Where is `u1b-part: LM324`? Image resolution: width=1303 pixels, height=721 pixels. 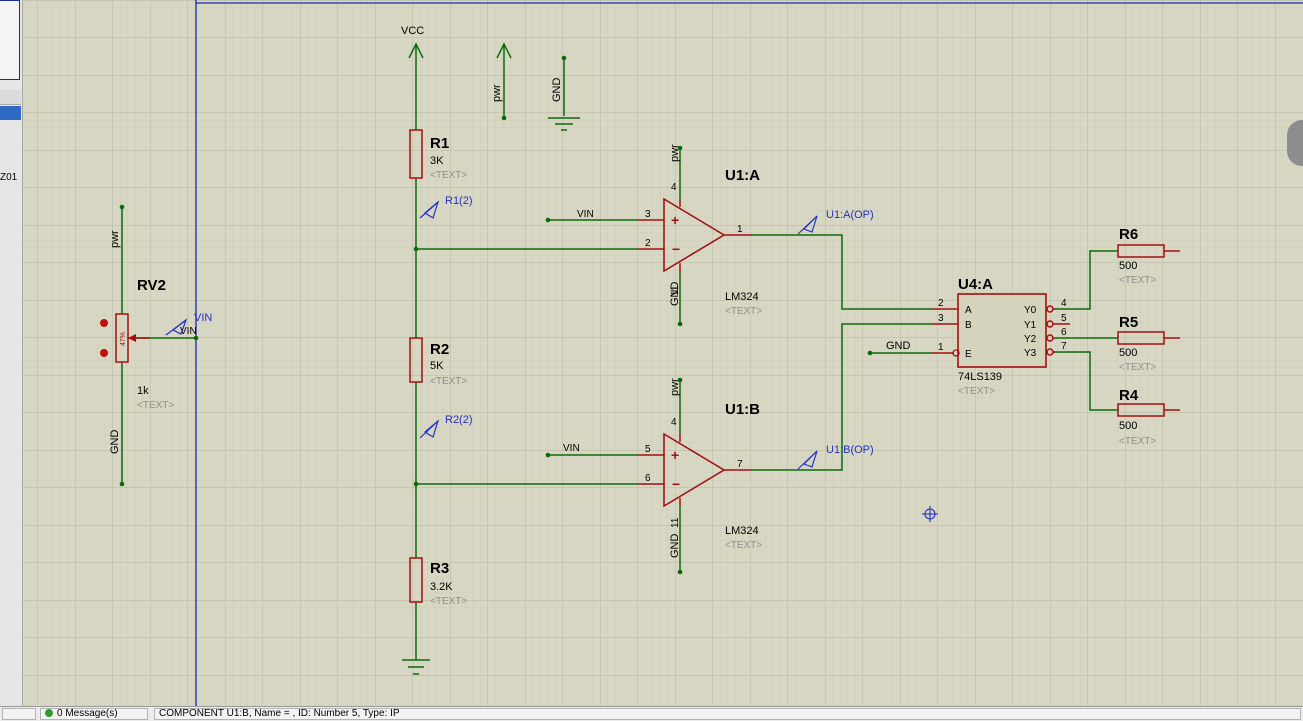
u1b-part: LM324 is located at coordinates (742, 531).